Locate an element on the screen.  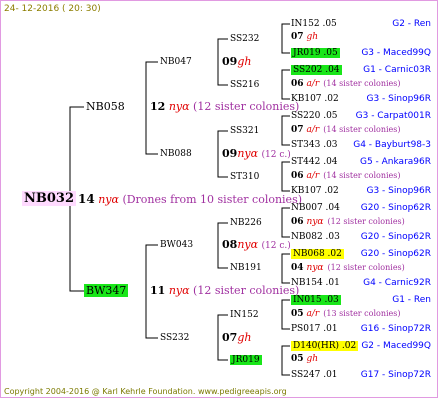
gen2-num-1: 09 is located at coordinates (230, 153).